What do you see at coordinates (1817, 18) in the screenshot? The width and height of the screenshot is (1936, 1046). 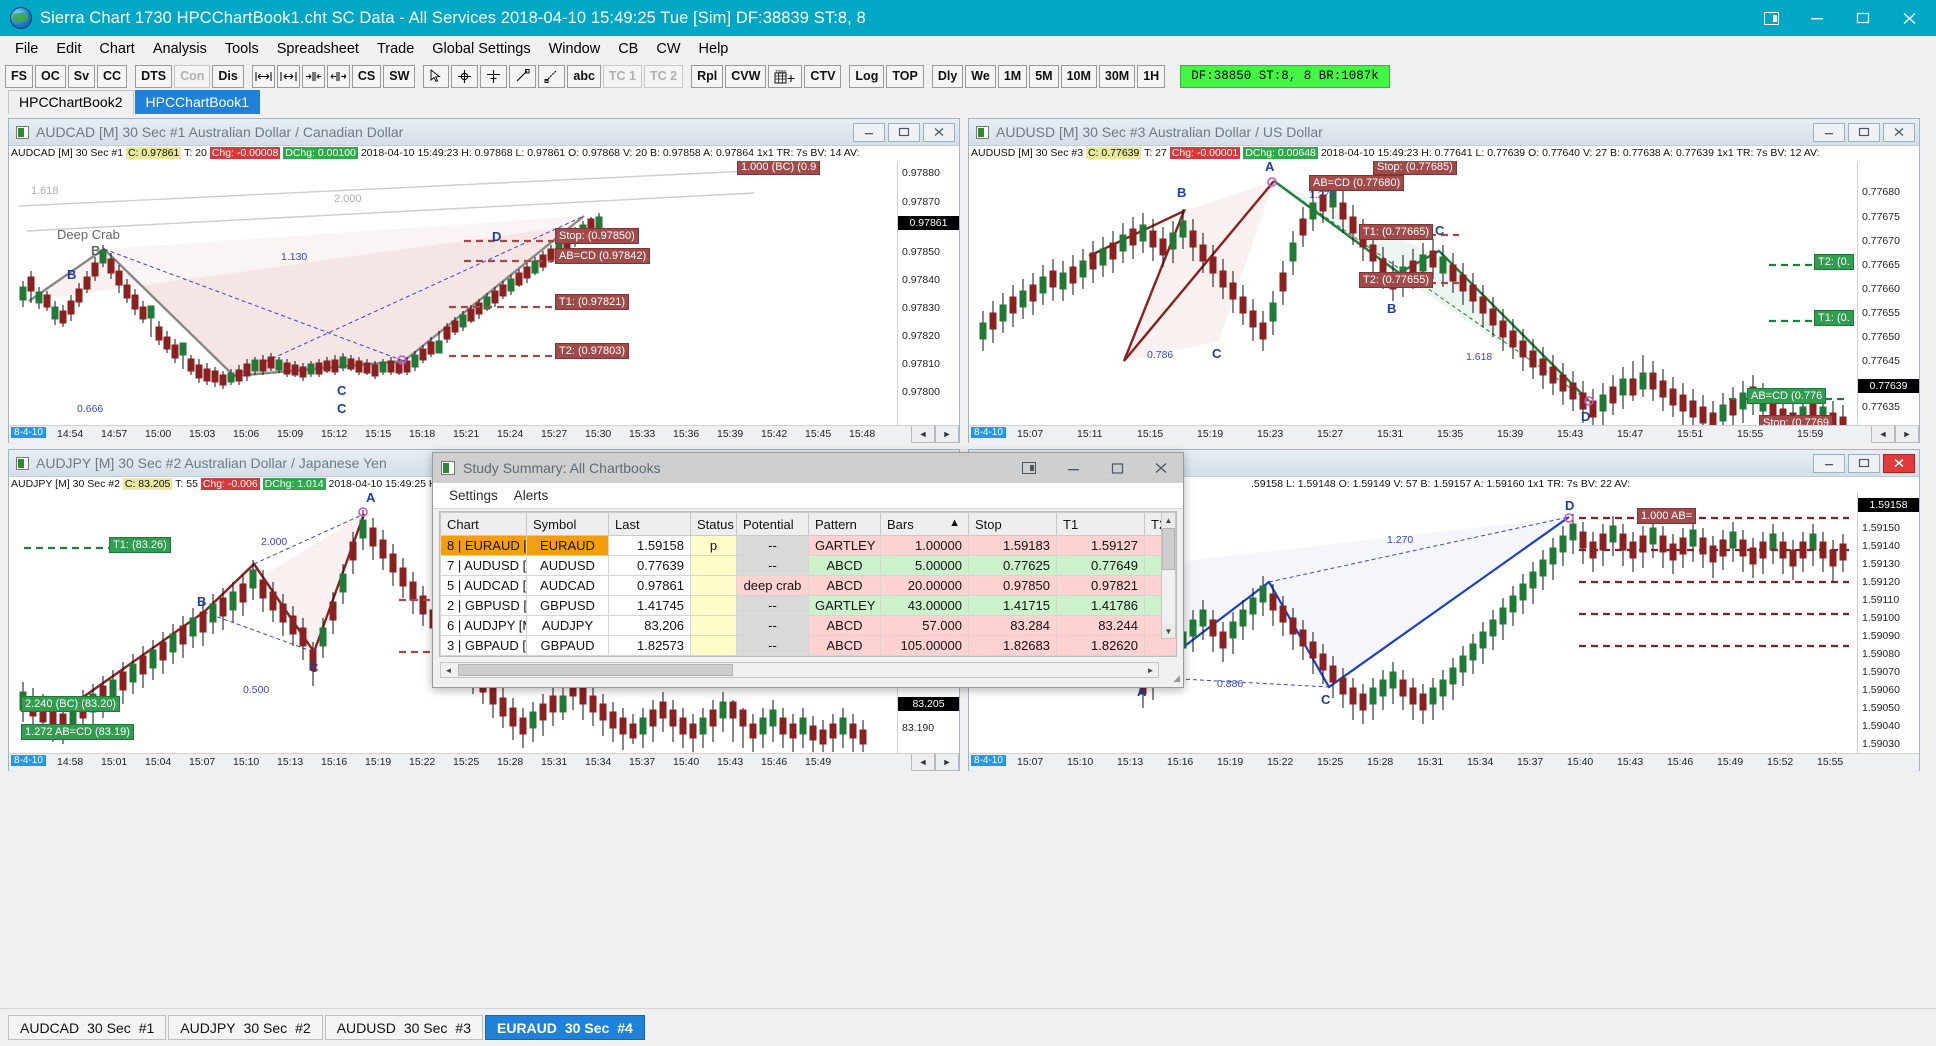 I see `minimize-icon` at bounding box center [1817, 18].